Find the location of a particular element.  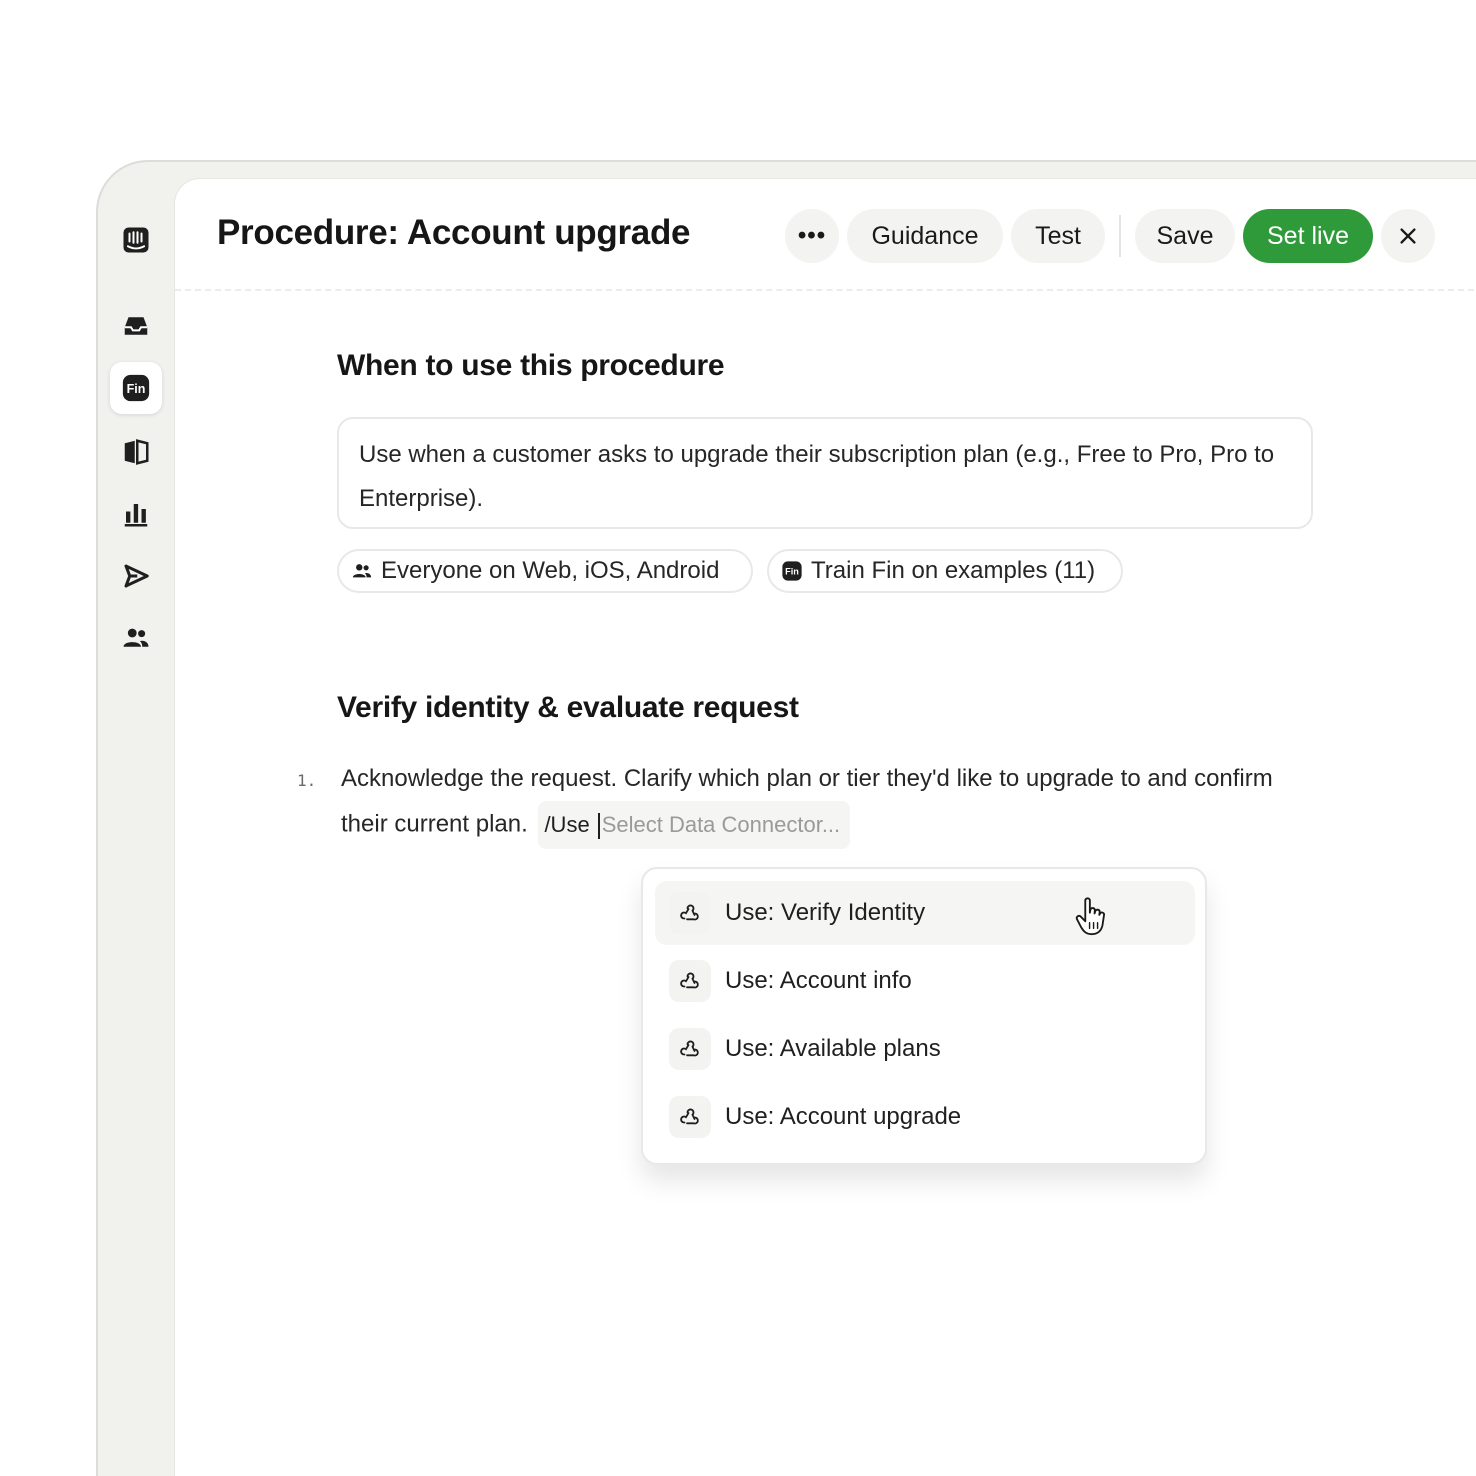

audience-chip-label: Everyone on Web, iOS, Android is located at coordinates (550, 570).